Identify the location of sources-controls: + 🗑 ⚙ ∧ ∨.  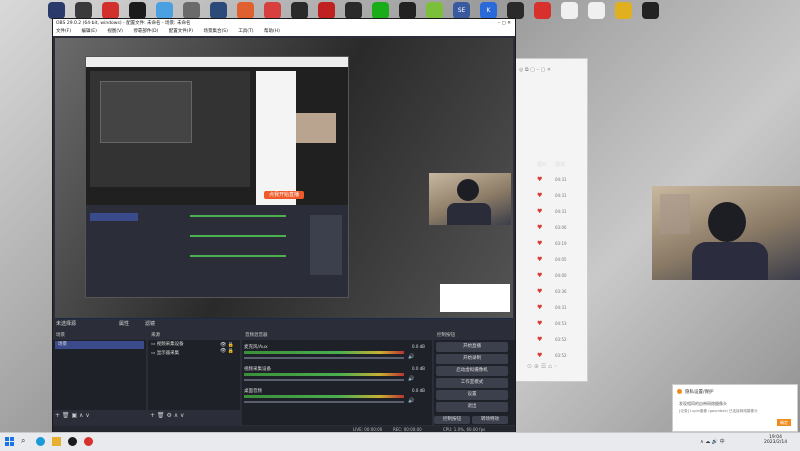
(167, 415).